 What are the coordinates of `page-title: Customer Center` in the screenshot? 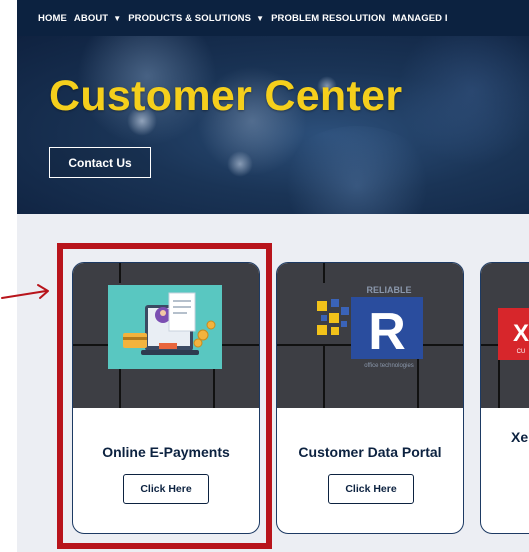 It's located at (226, 96).